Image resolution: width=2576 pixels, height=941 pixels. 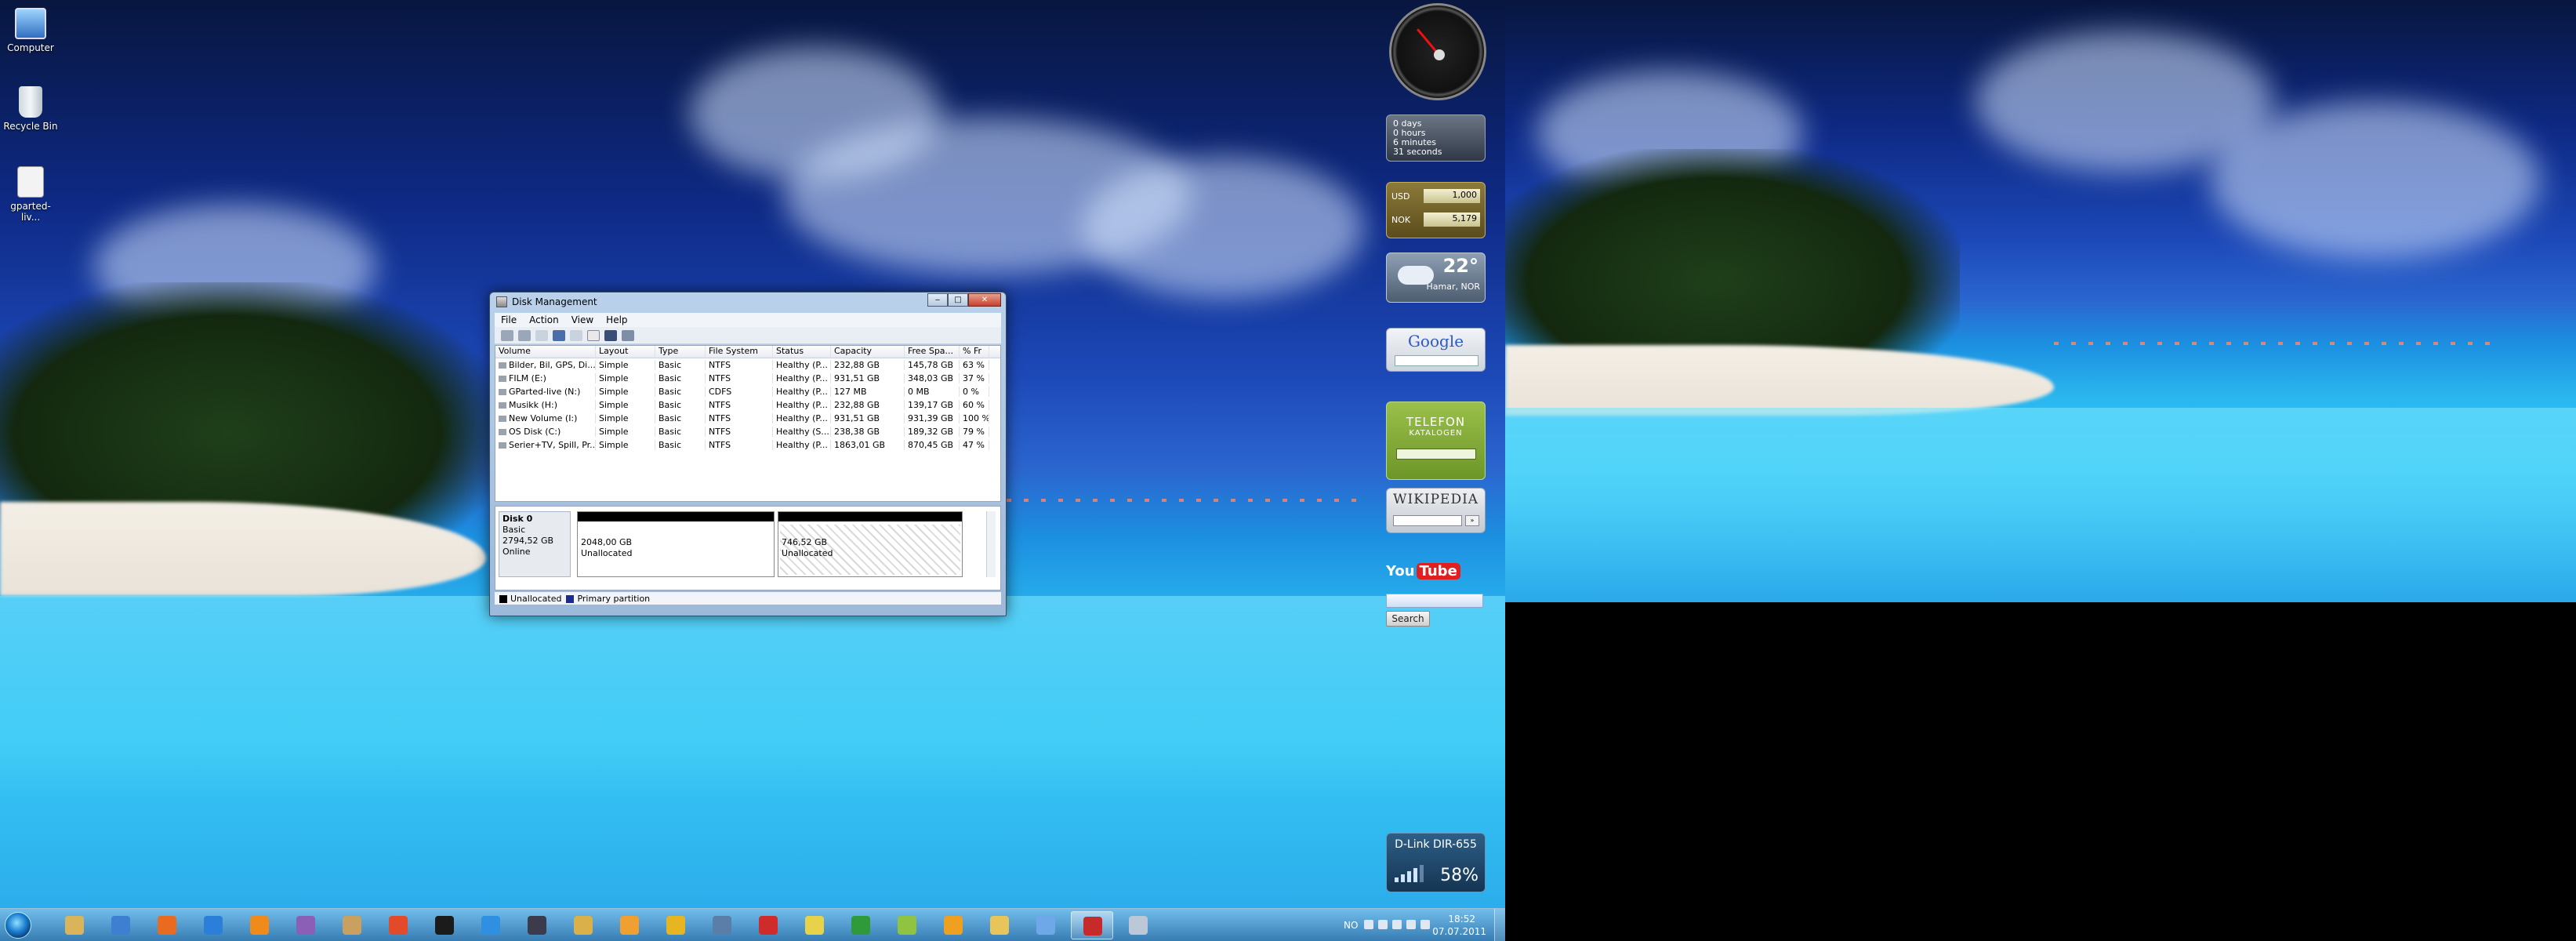 What do you see at coordinates (937, 300) in the screenshot?
I see `minimize-button: ‒` at bounding box center [937, 300].